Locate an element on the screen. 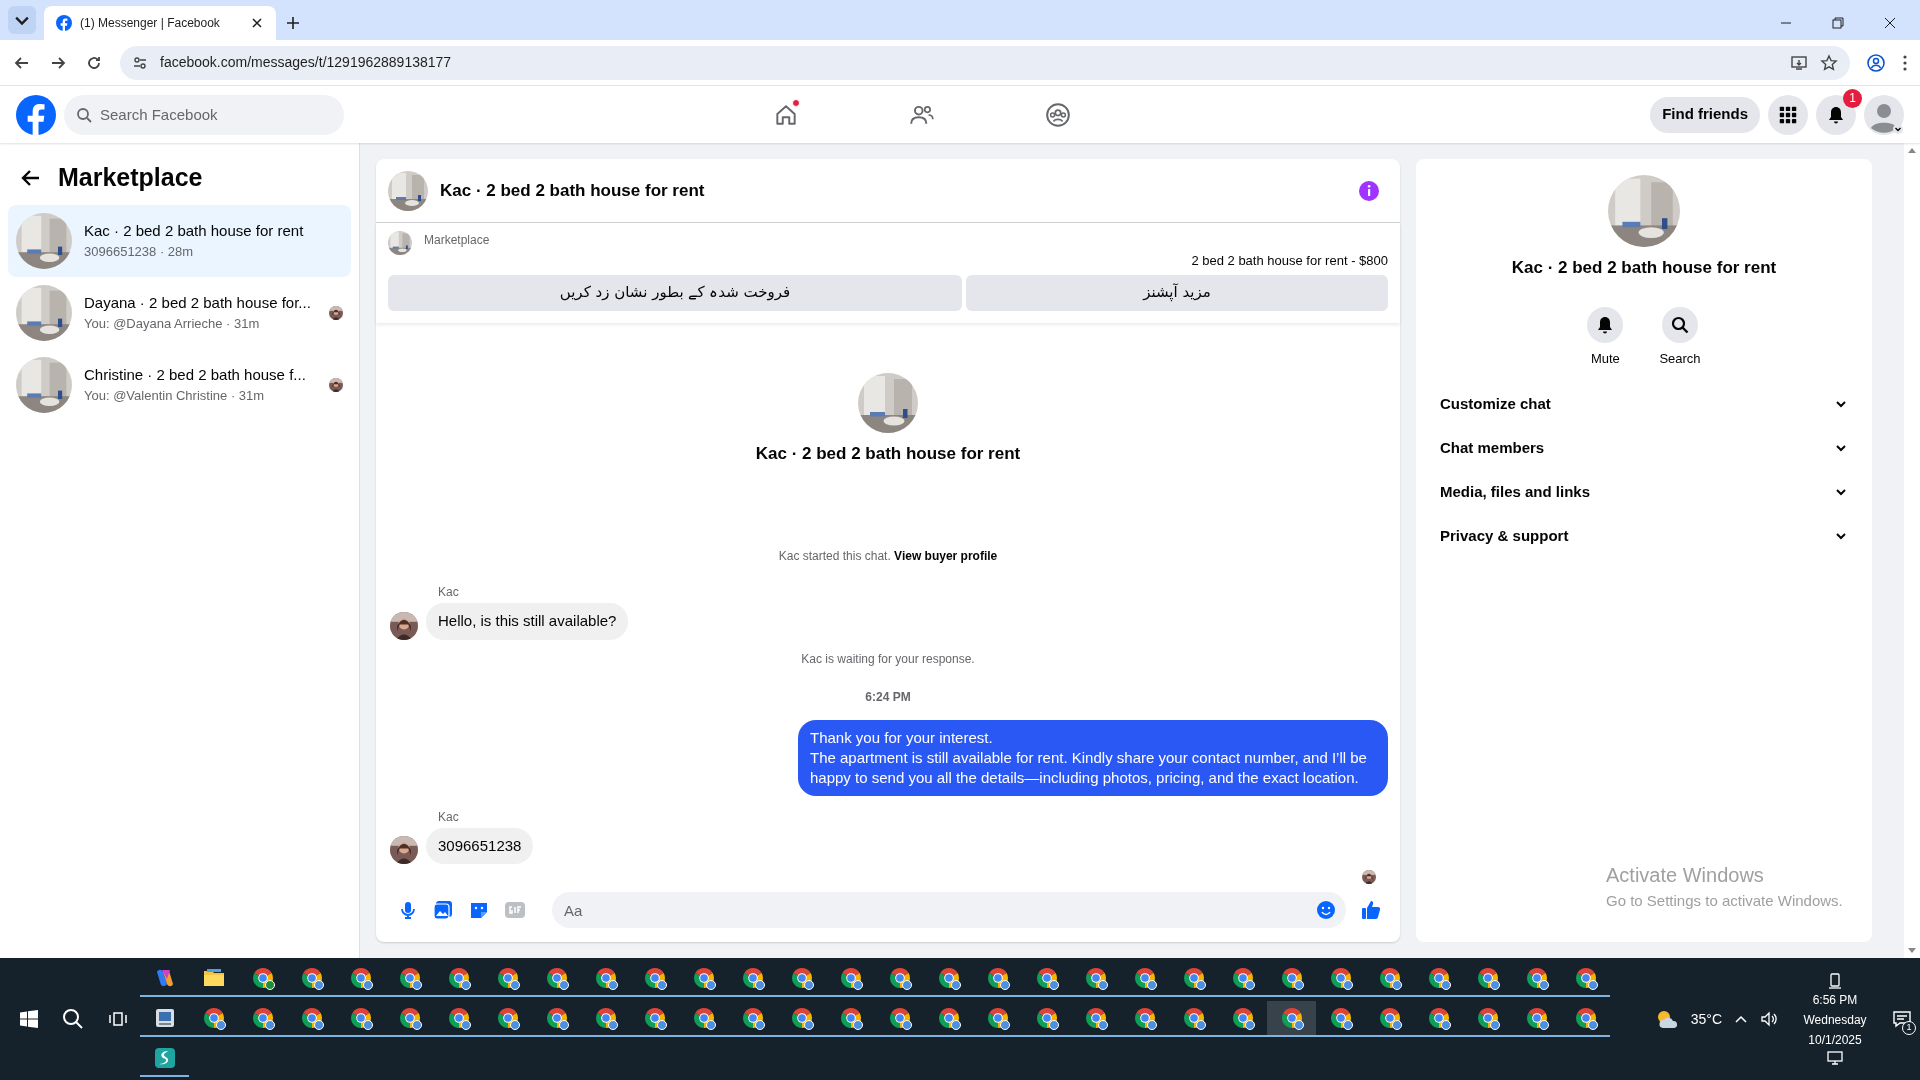  message-bubble: 3096651238 is located at coordinates (480, 845).